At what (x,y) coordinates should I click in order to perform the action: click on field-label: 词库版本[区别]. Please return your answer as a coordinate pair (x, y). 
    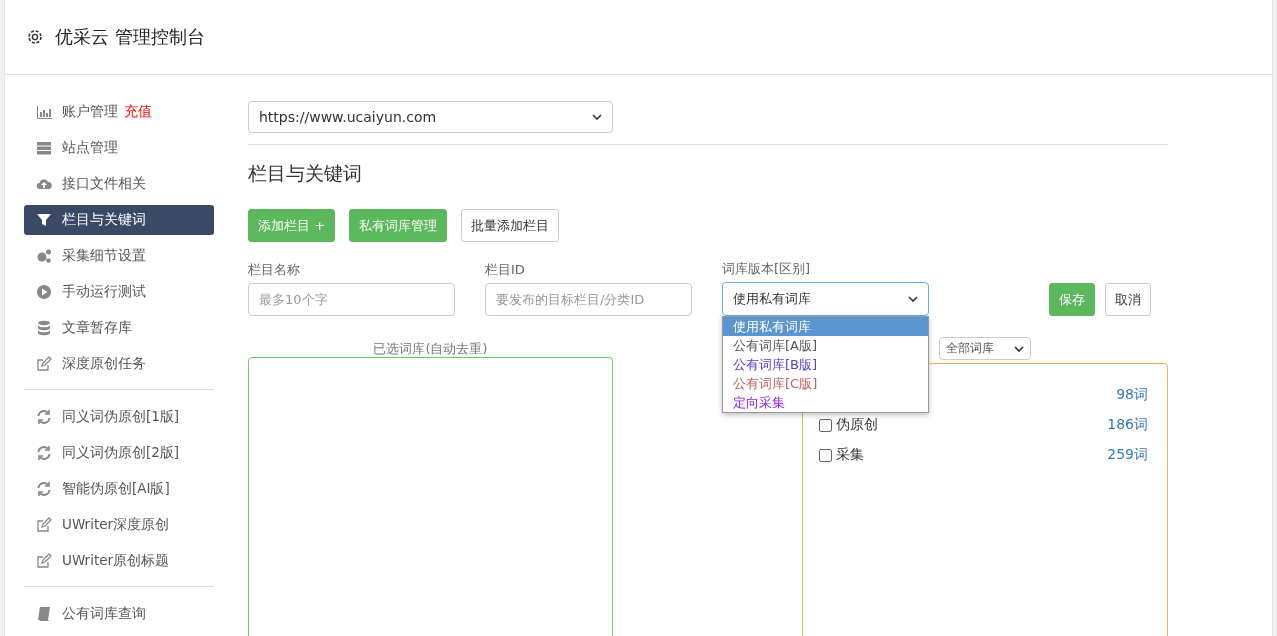
    Looking at the image, I should click on (767, 269).